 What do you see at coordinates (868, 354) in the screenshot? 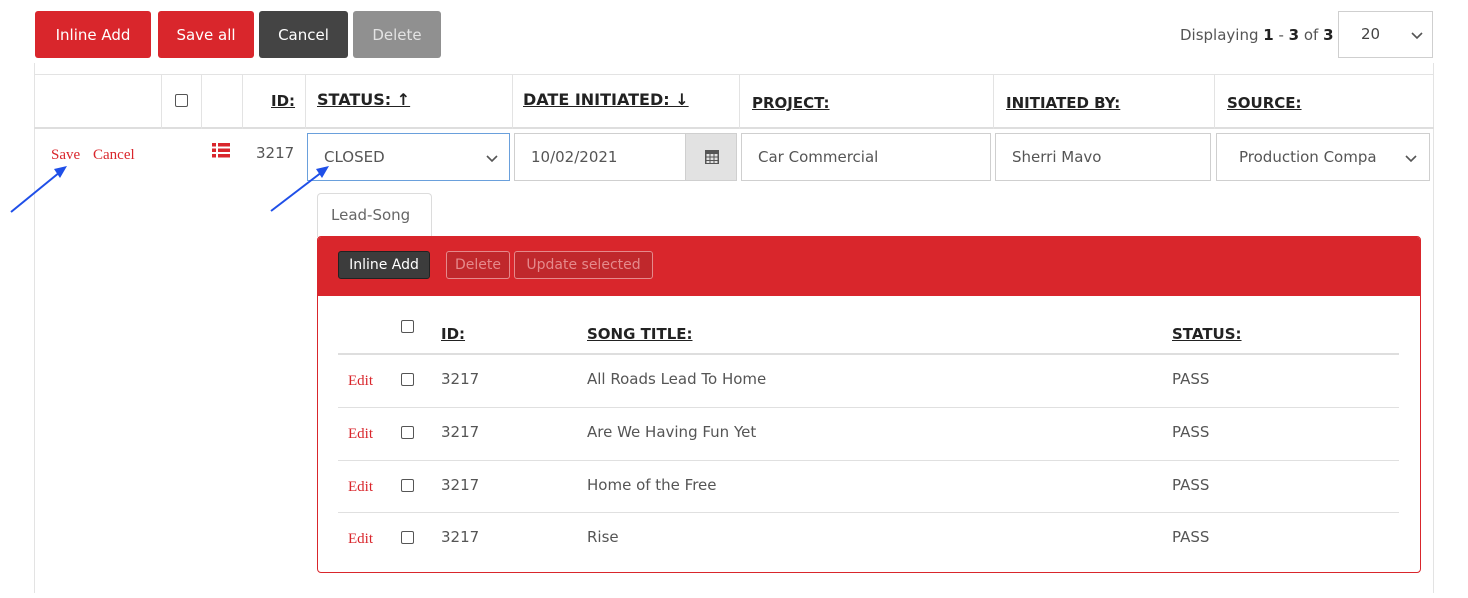
I see `detail-header-divider` at bounding box center [868, 354].